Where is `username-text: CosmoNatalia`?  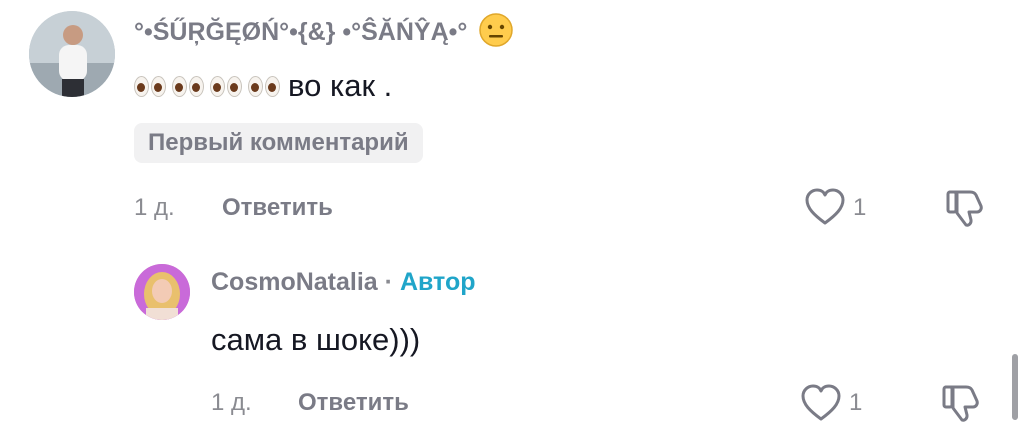
username-text: CosmoNatalia is located at coordinates (294, 282).